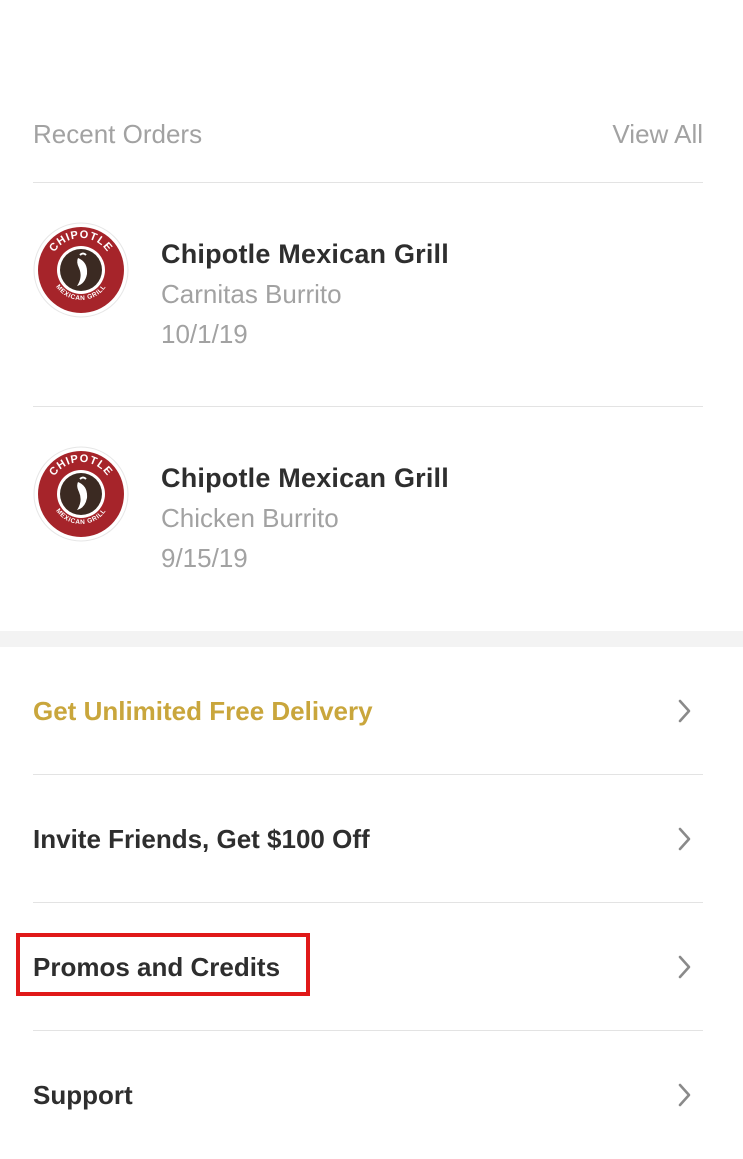 The height and width of the screenshot is (1159, 743). I want to click on recent-orders-title: Recent Orders, so click(118, 133).